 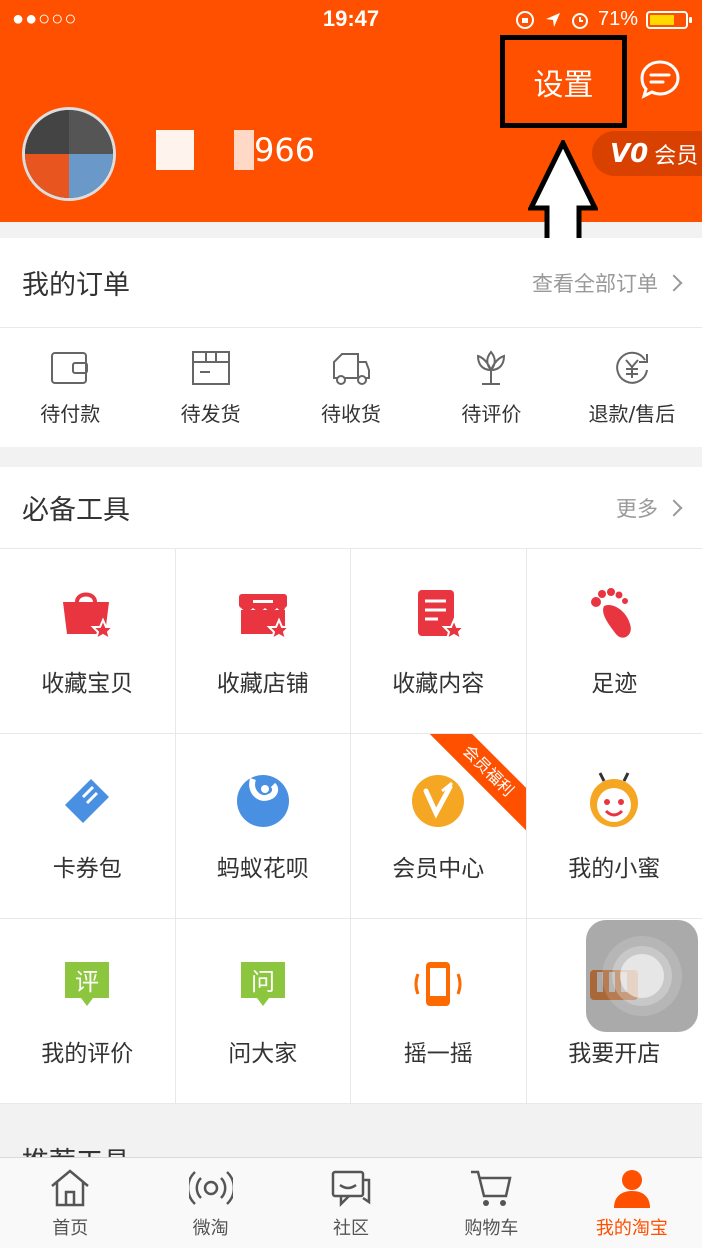 I want to click on tab-community: 社区, so click(x=351, y=1203).